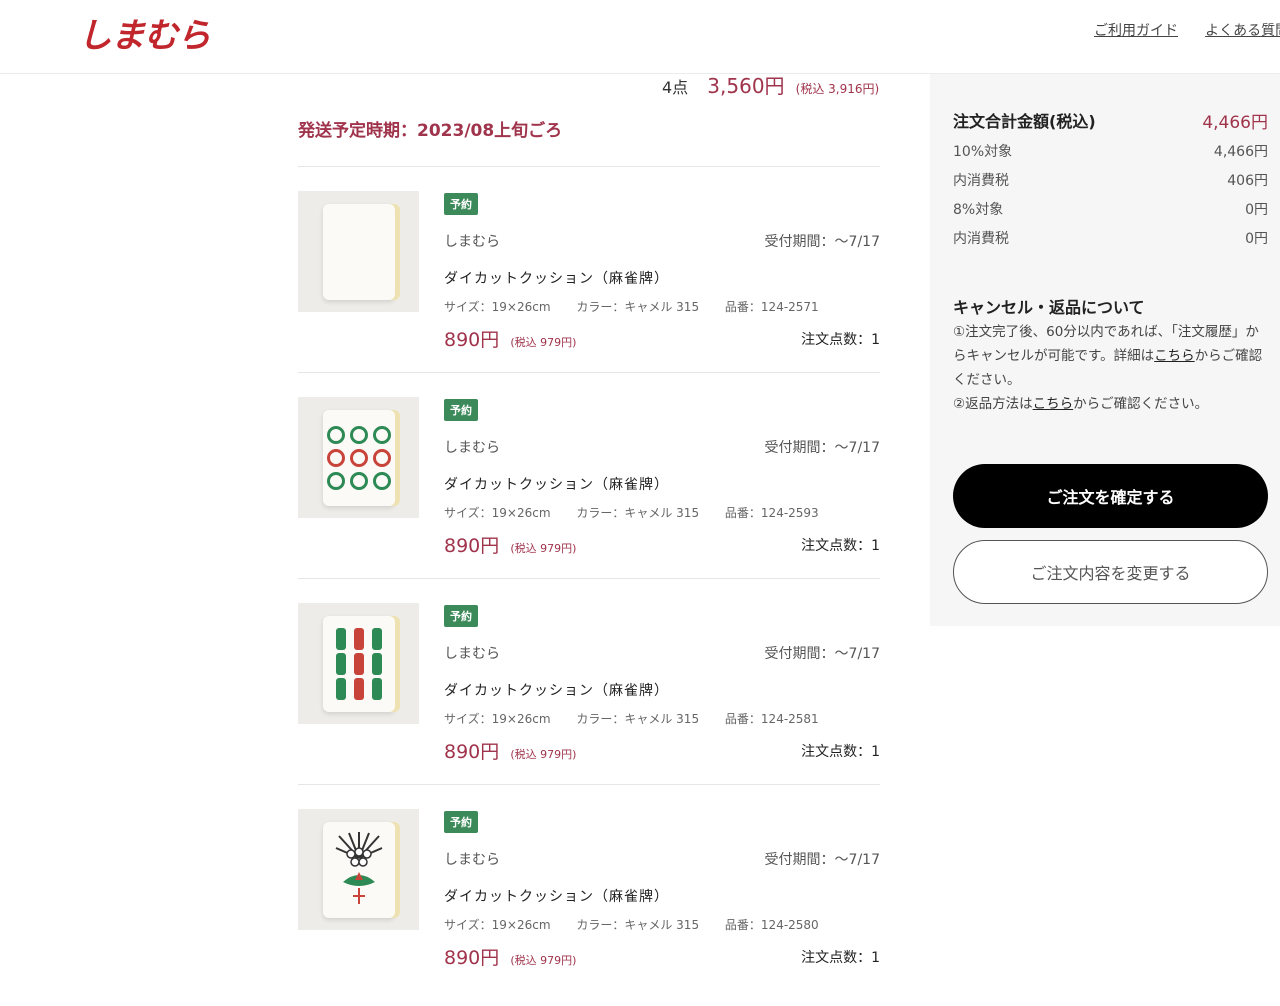  I want to click on total-row: 注文合計金額(税込) 4,466円, so click(1110, 120).